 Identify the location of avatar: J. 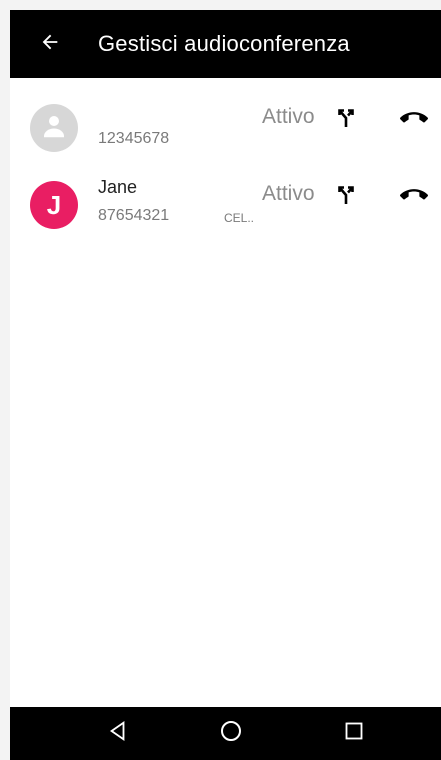
(54, 205).